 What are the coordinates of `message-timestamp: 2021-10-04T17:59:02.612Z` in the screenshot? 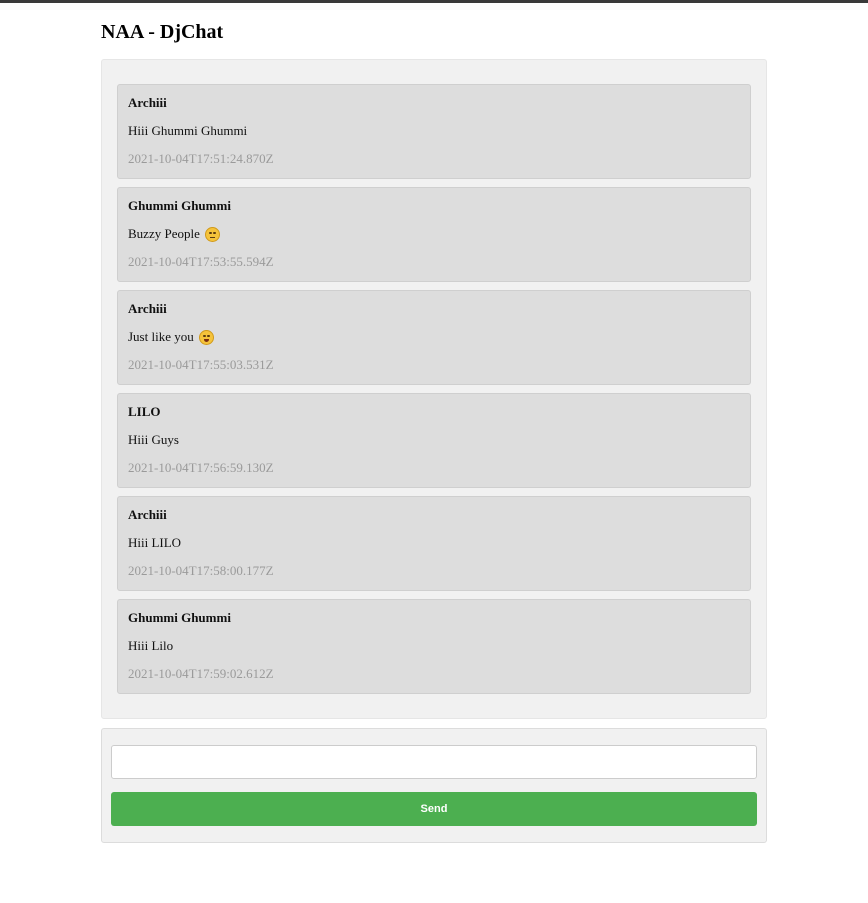 It's located at (201, 673).